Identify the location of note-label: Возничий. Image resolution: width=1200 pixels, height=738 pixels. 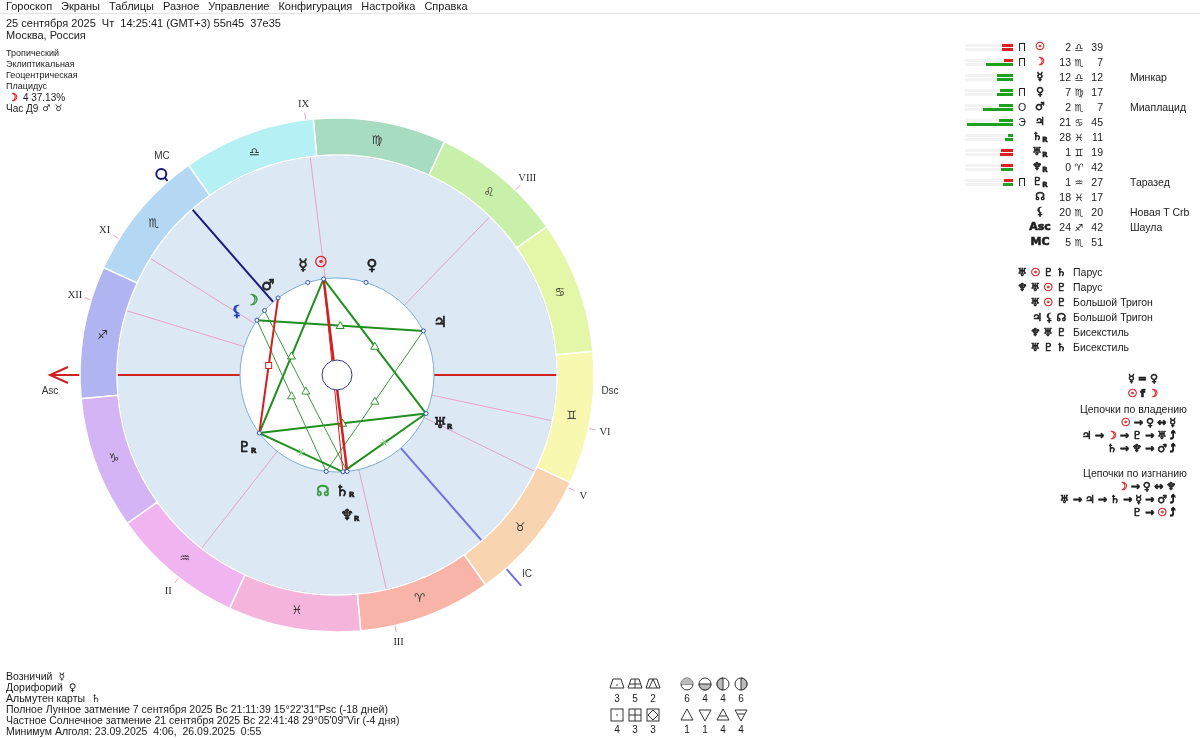
(29, 676).